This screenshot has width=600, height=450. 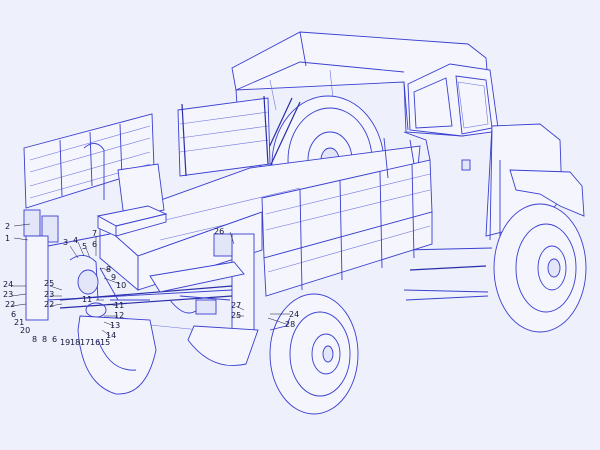 I want to click on callout-11-right: 11, so click(x=119, y=305).